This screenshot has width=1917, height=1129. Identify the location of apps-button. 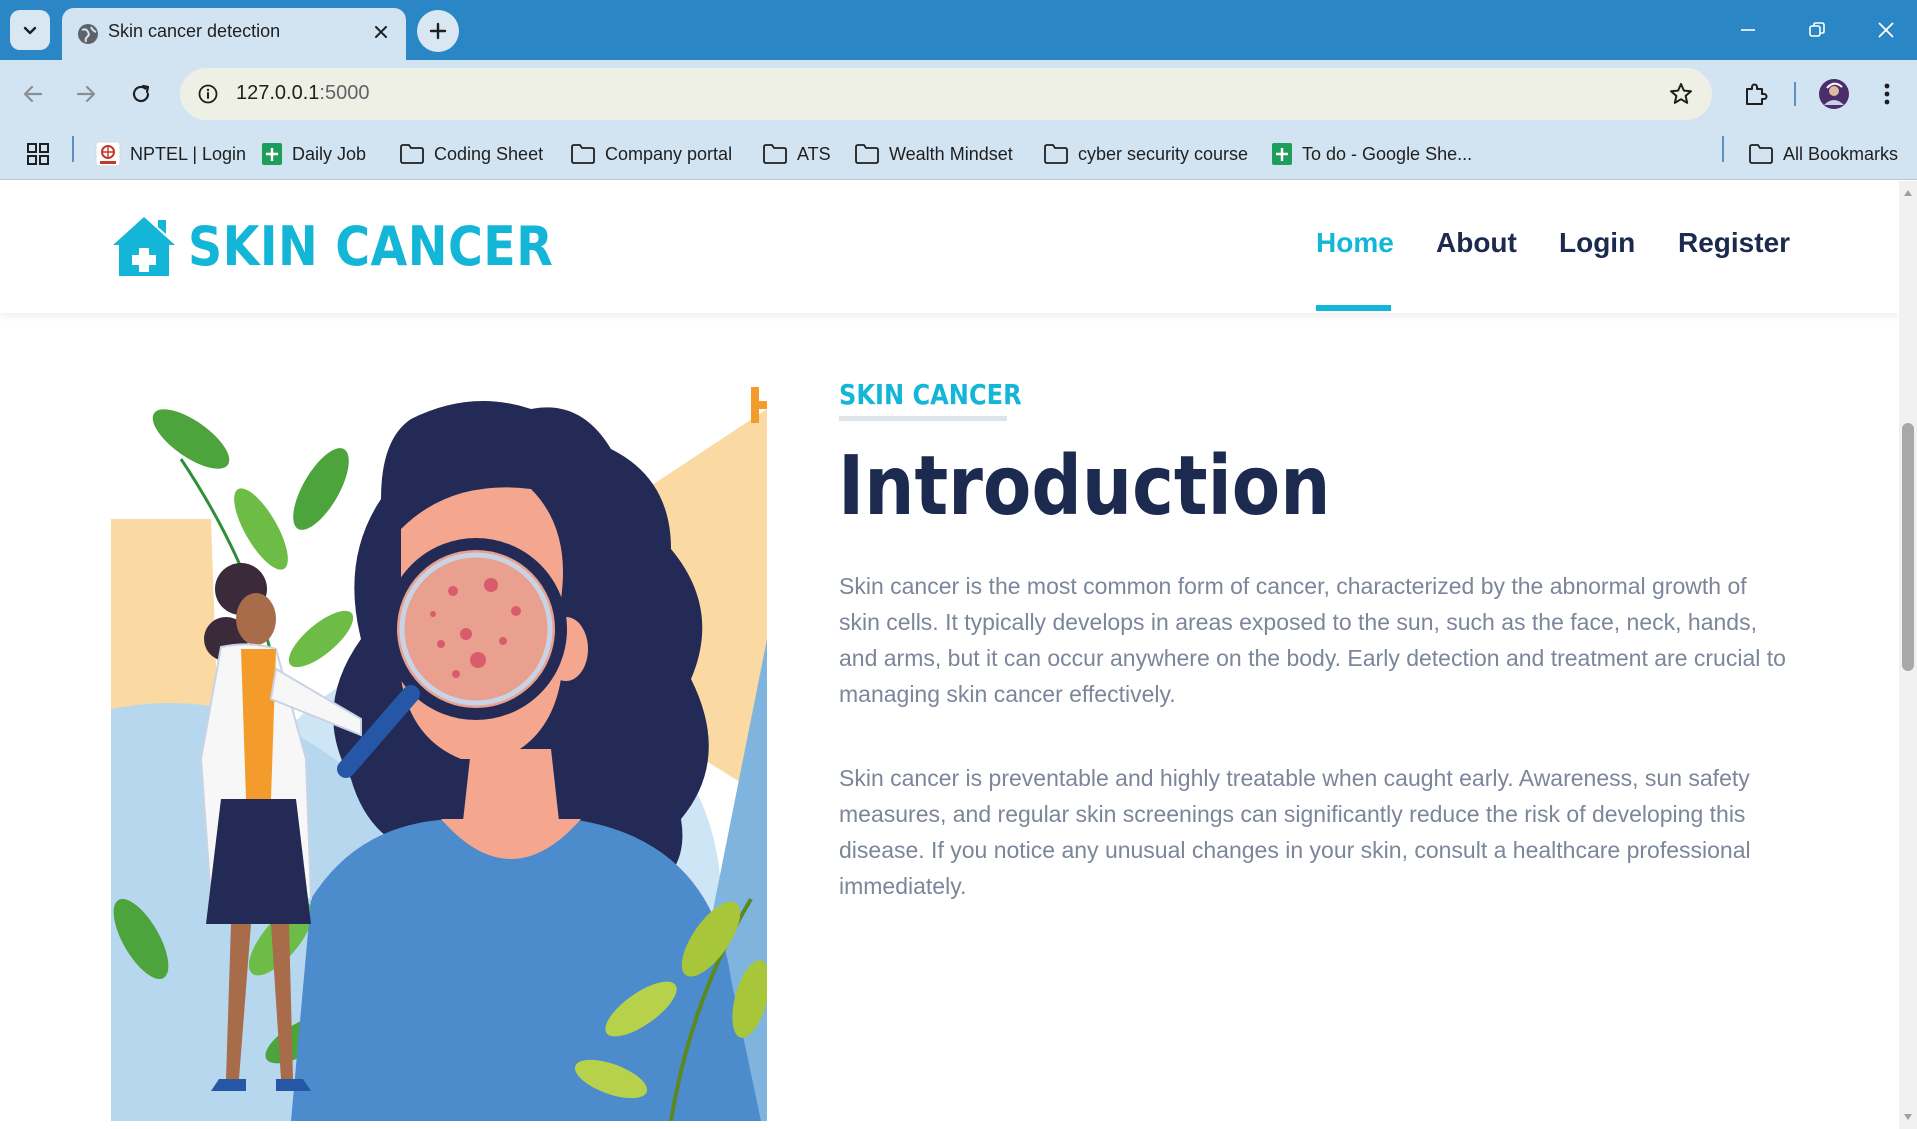
(38, 154).